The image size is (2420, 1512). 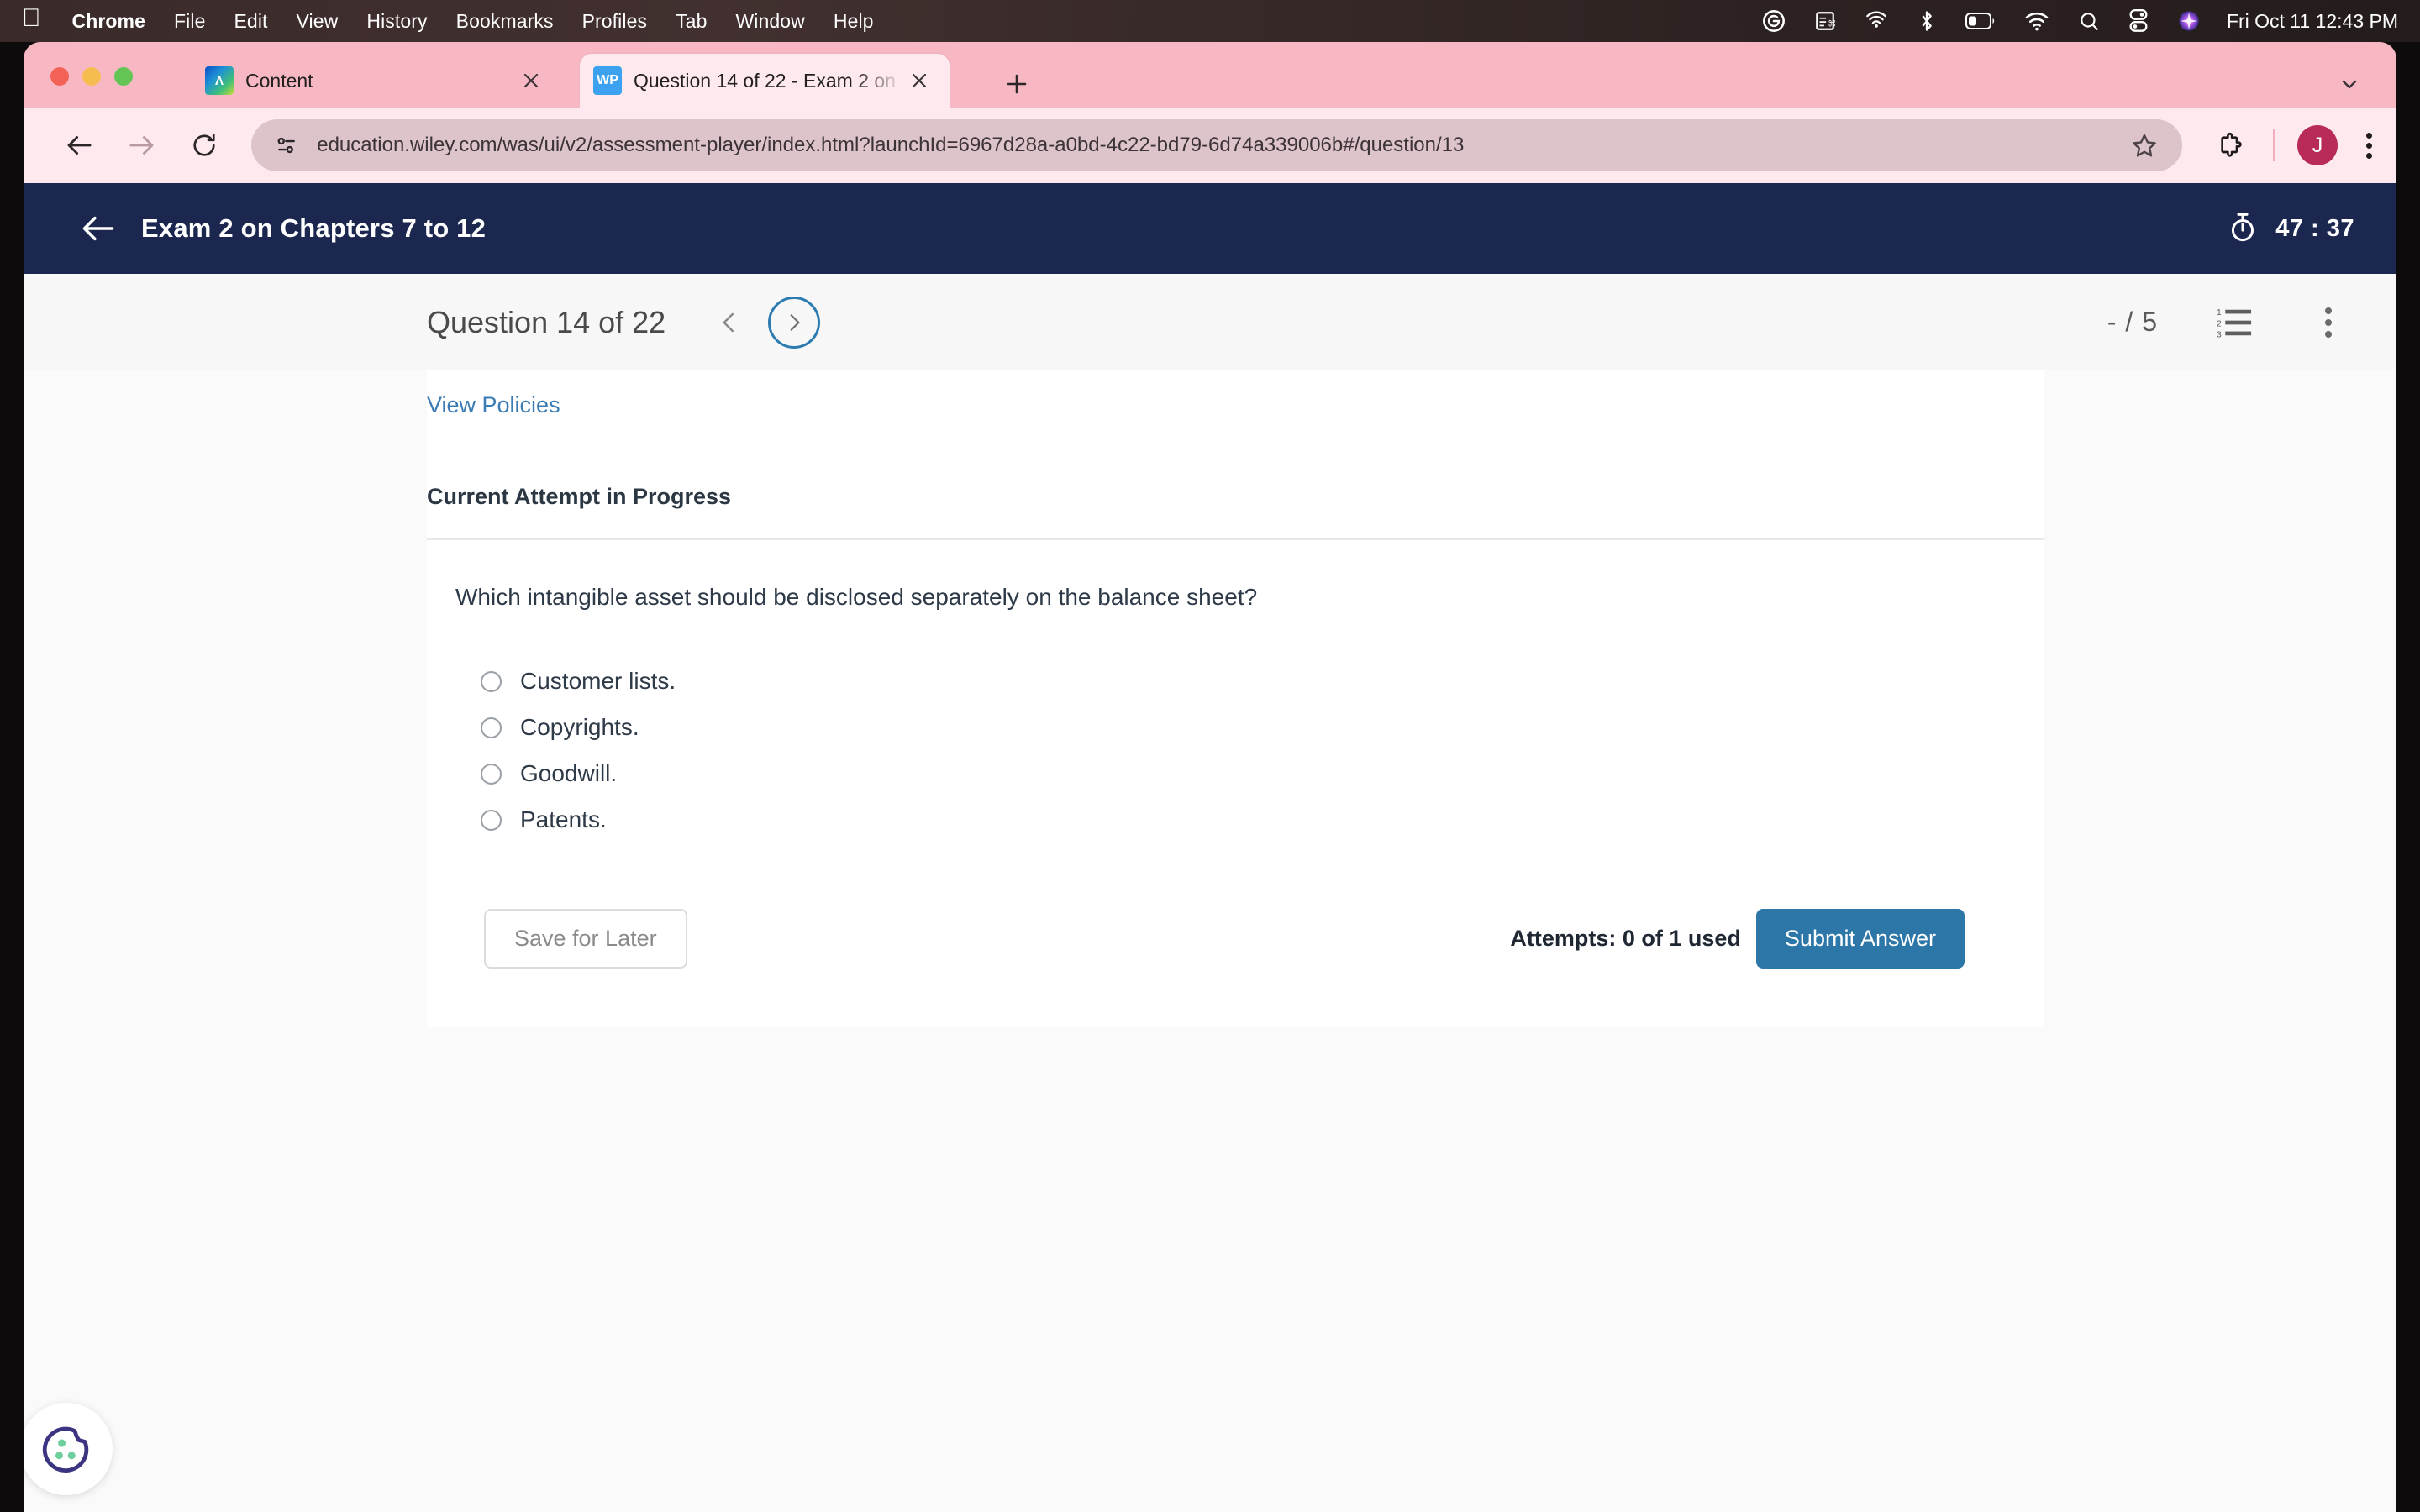 I want to click on answer-option-label: Customer lists., so click(x=598, y=681).